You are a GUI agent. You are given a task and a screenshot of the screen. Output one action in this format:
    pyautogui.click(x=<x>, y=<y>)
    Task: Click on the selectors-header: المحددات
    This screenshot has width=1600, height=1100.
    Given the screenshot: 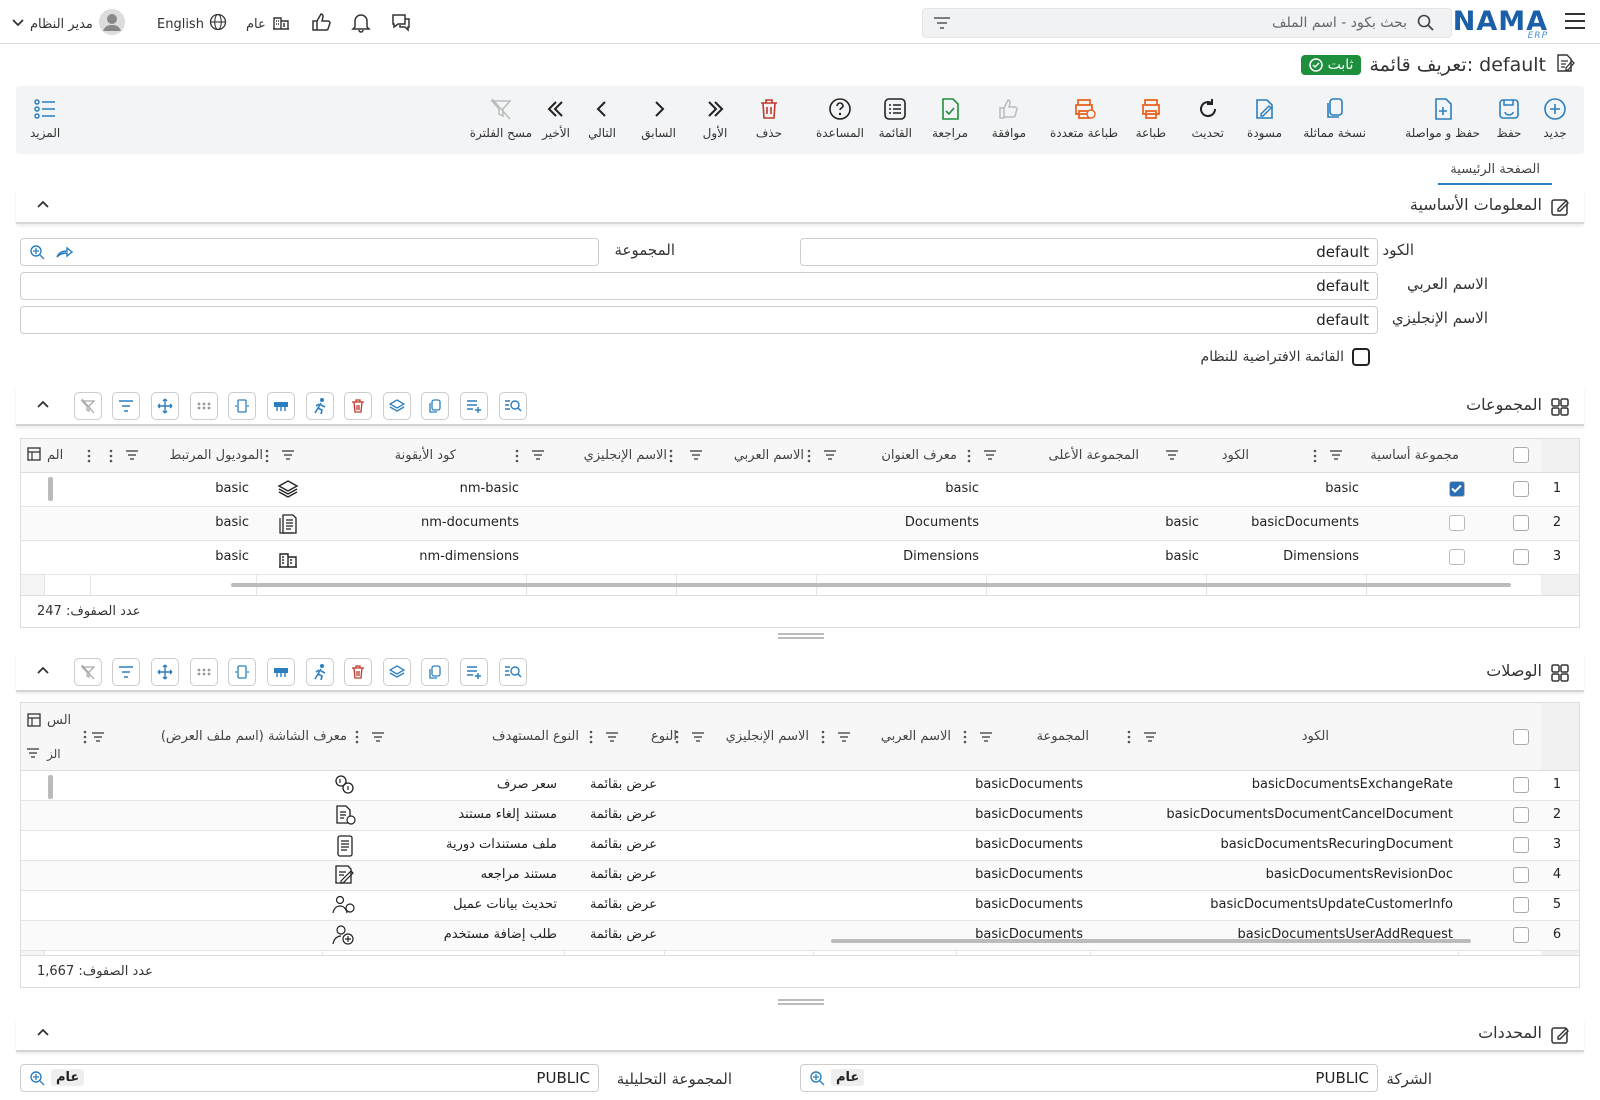 What is the action you would take?
    pyautogui.click(x=800, y=1034)
    